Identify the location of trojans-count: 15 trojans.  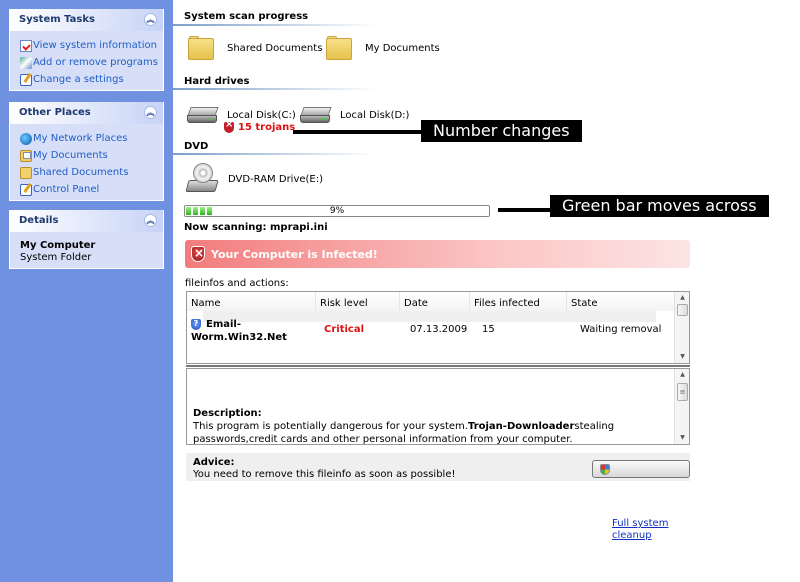
(260, 126).